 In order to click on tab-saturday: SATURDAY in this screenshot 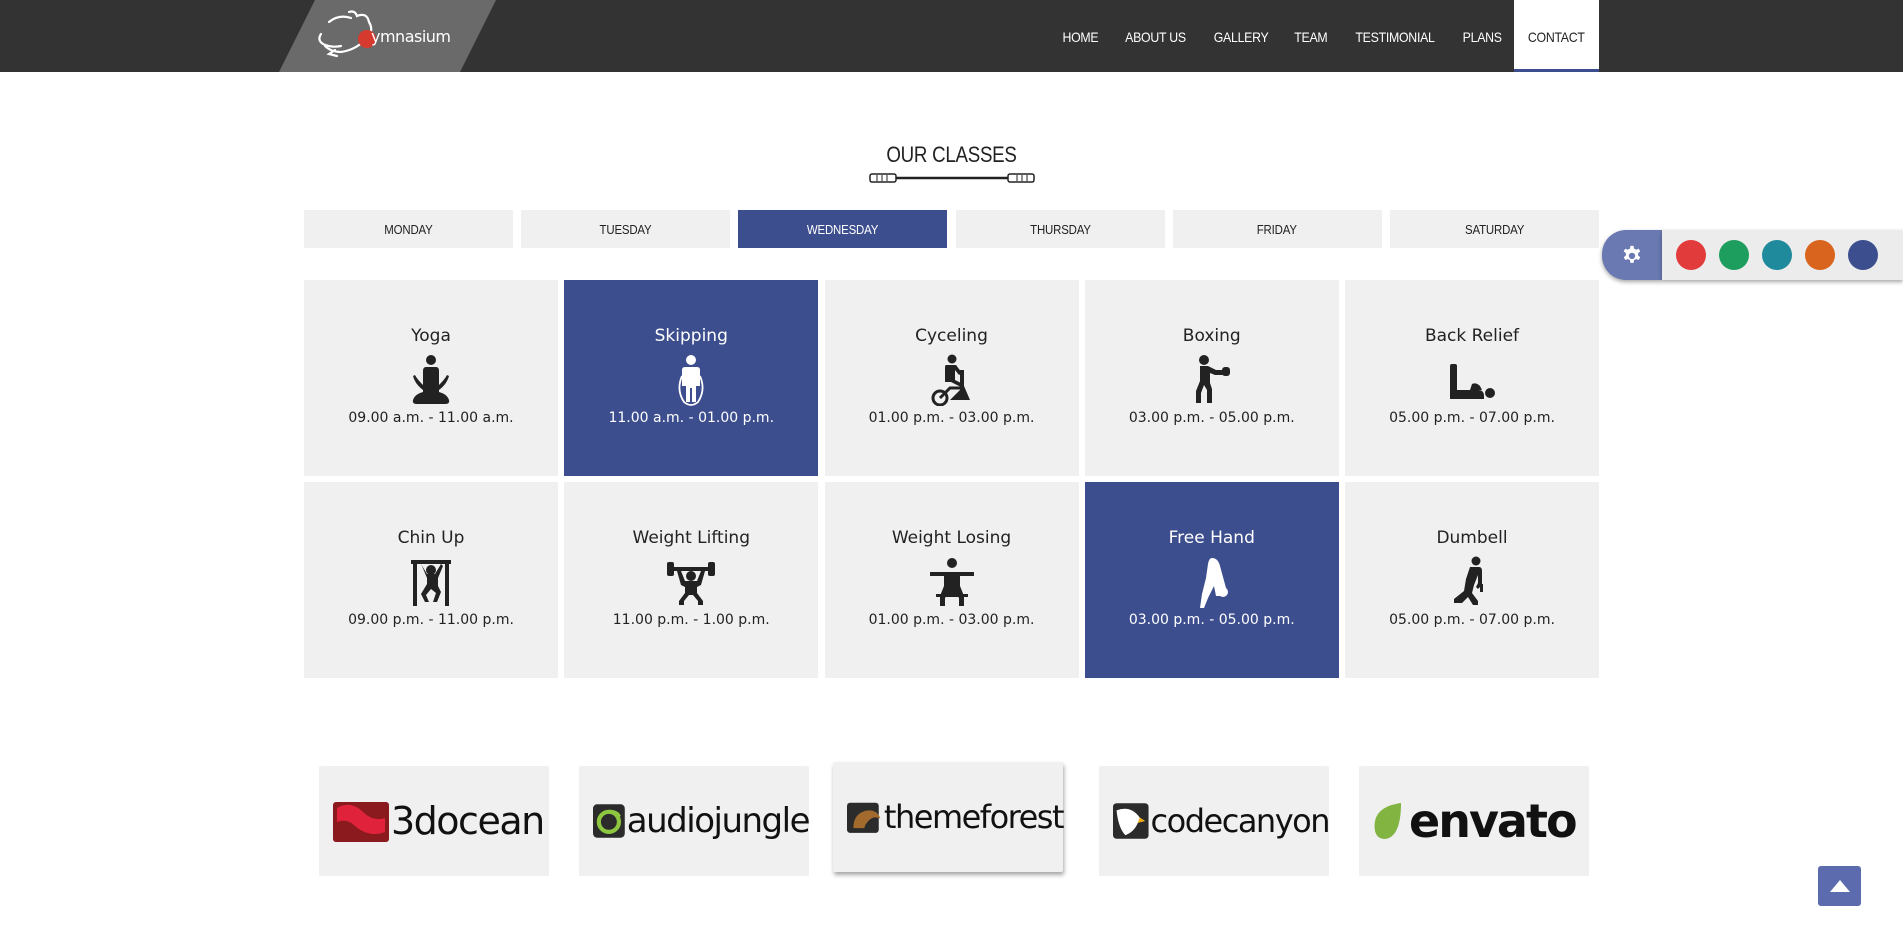, I will do `click(1494, 229)`.